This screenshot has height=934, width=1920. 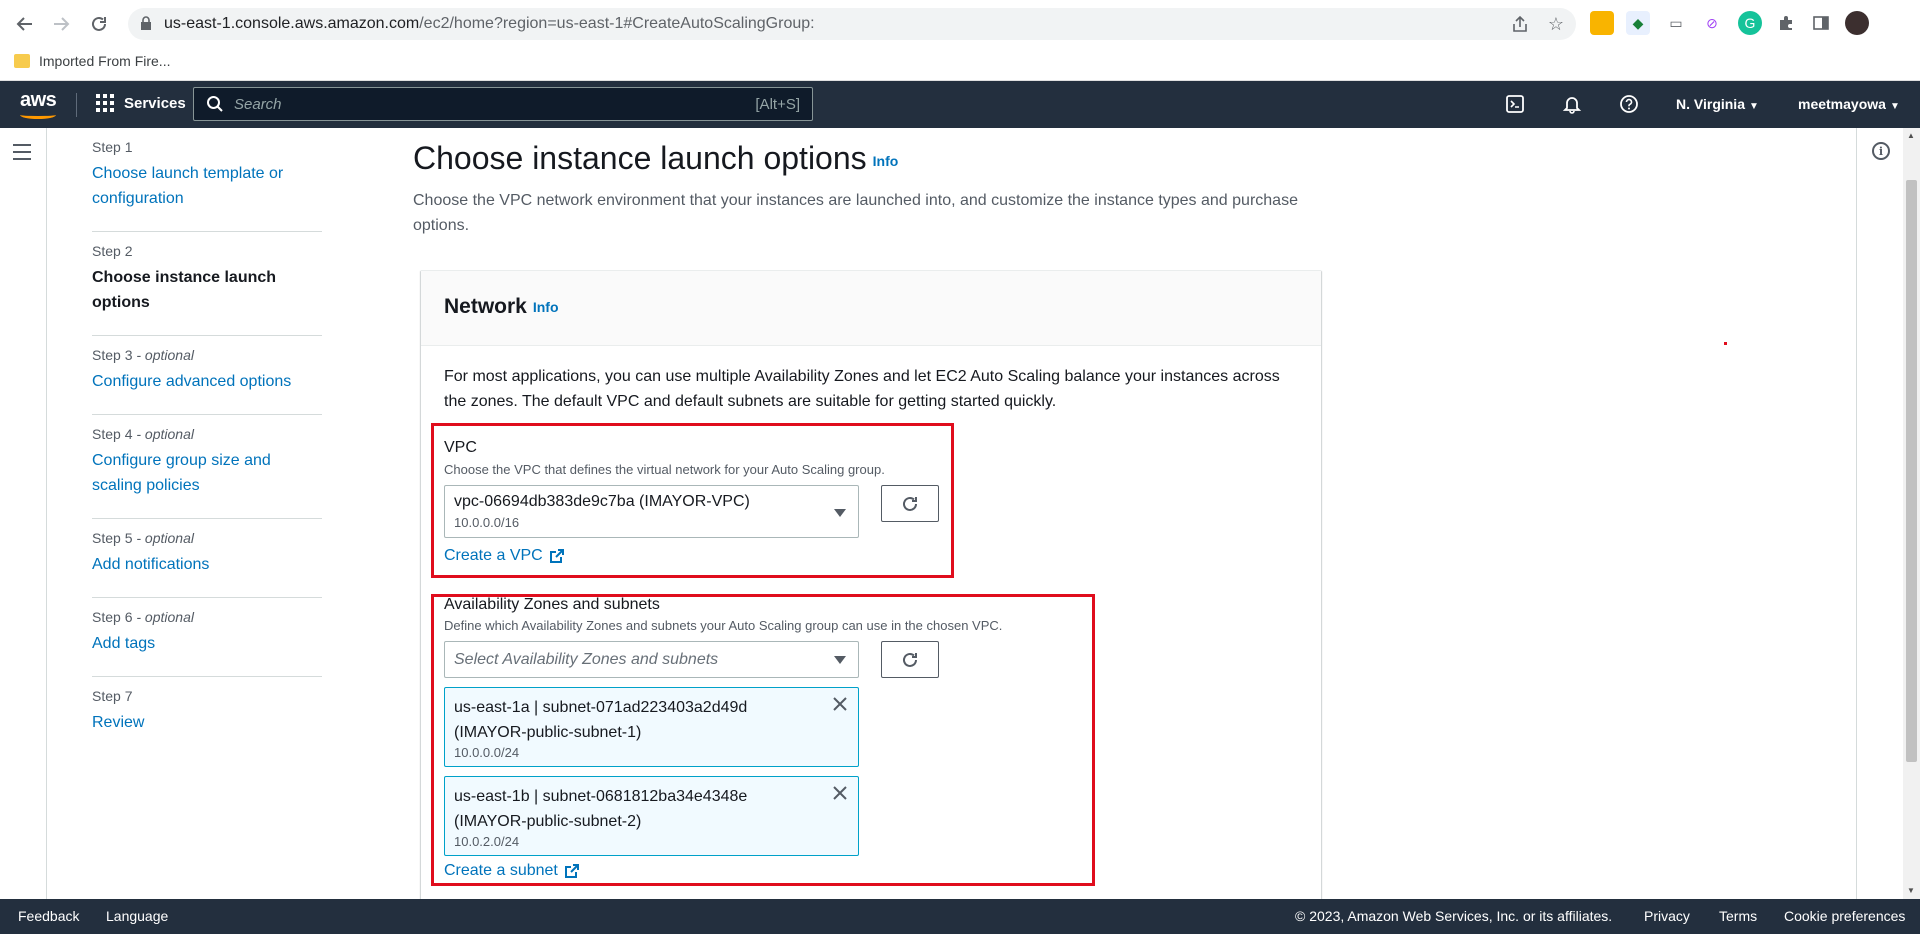 What do you see at coordinates (640, 158) in the screenshot?
I see `page-title-text: Choose instance launch options` at bounding box center [640, 158].